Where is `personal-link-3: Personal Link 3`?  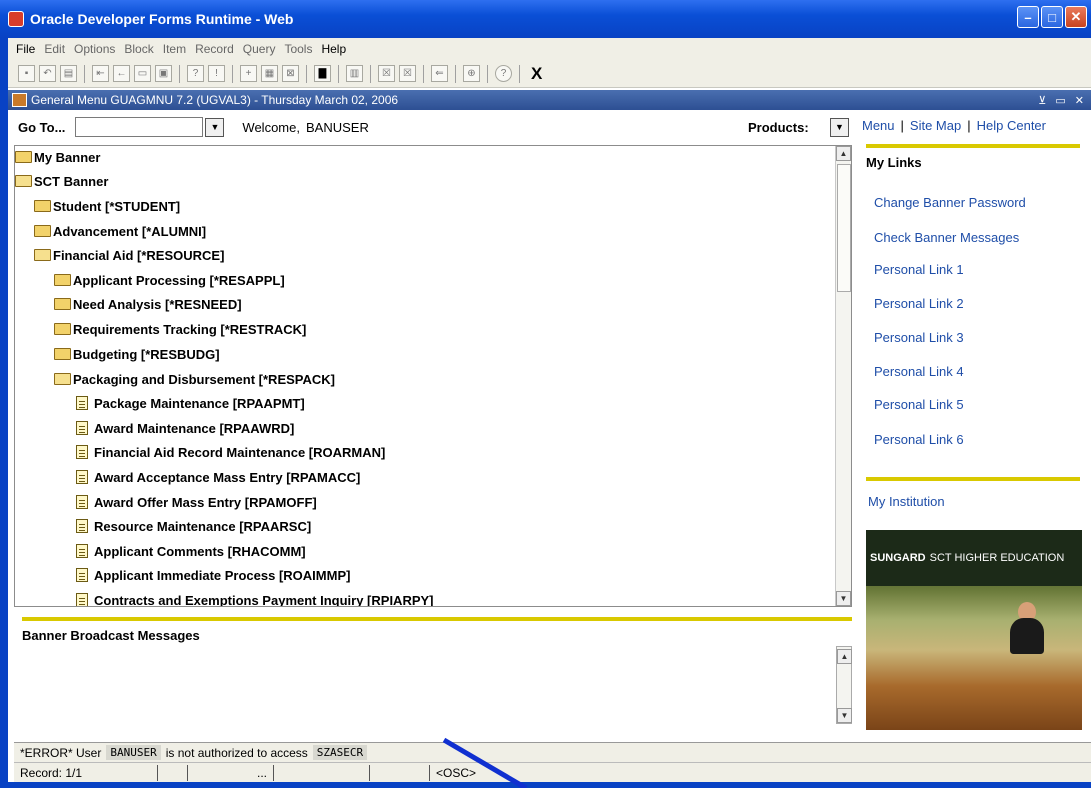 personal-link-3: Personal Link 3 is located at coordinates (919, 337).